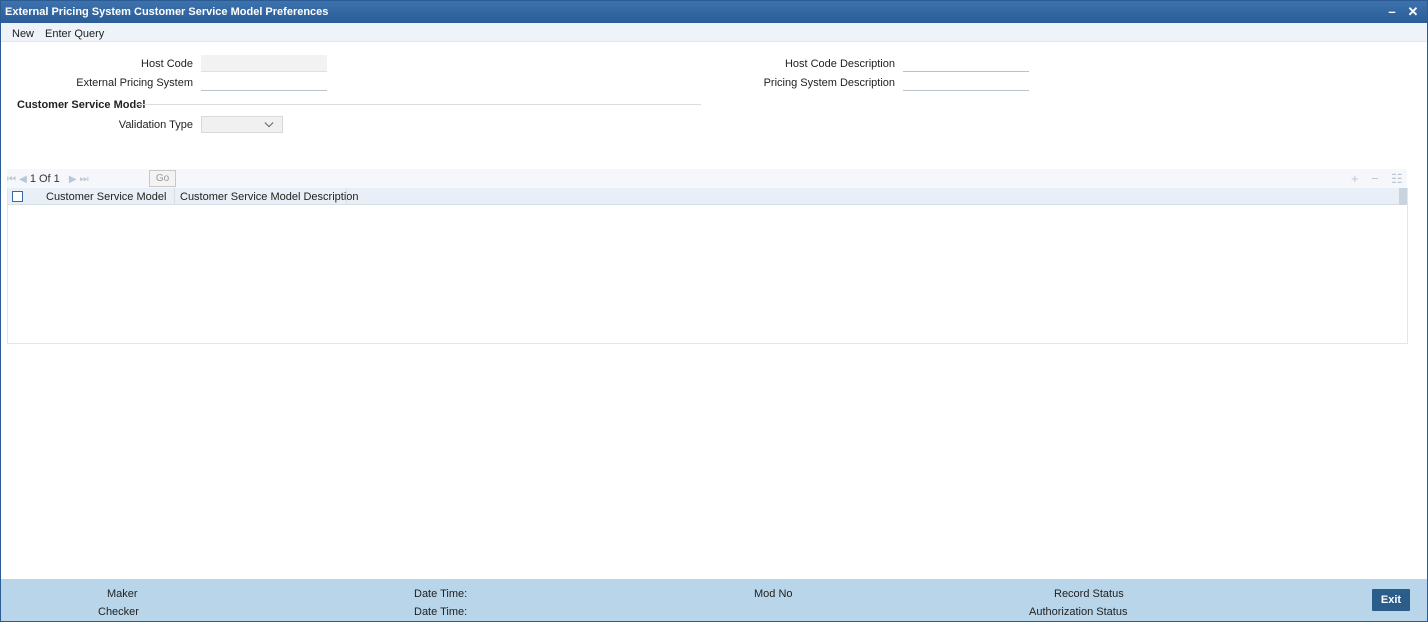  Describe the element at coordinates (1403, 196) in the screenshot. I see `grid-scrollbar` at that location.